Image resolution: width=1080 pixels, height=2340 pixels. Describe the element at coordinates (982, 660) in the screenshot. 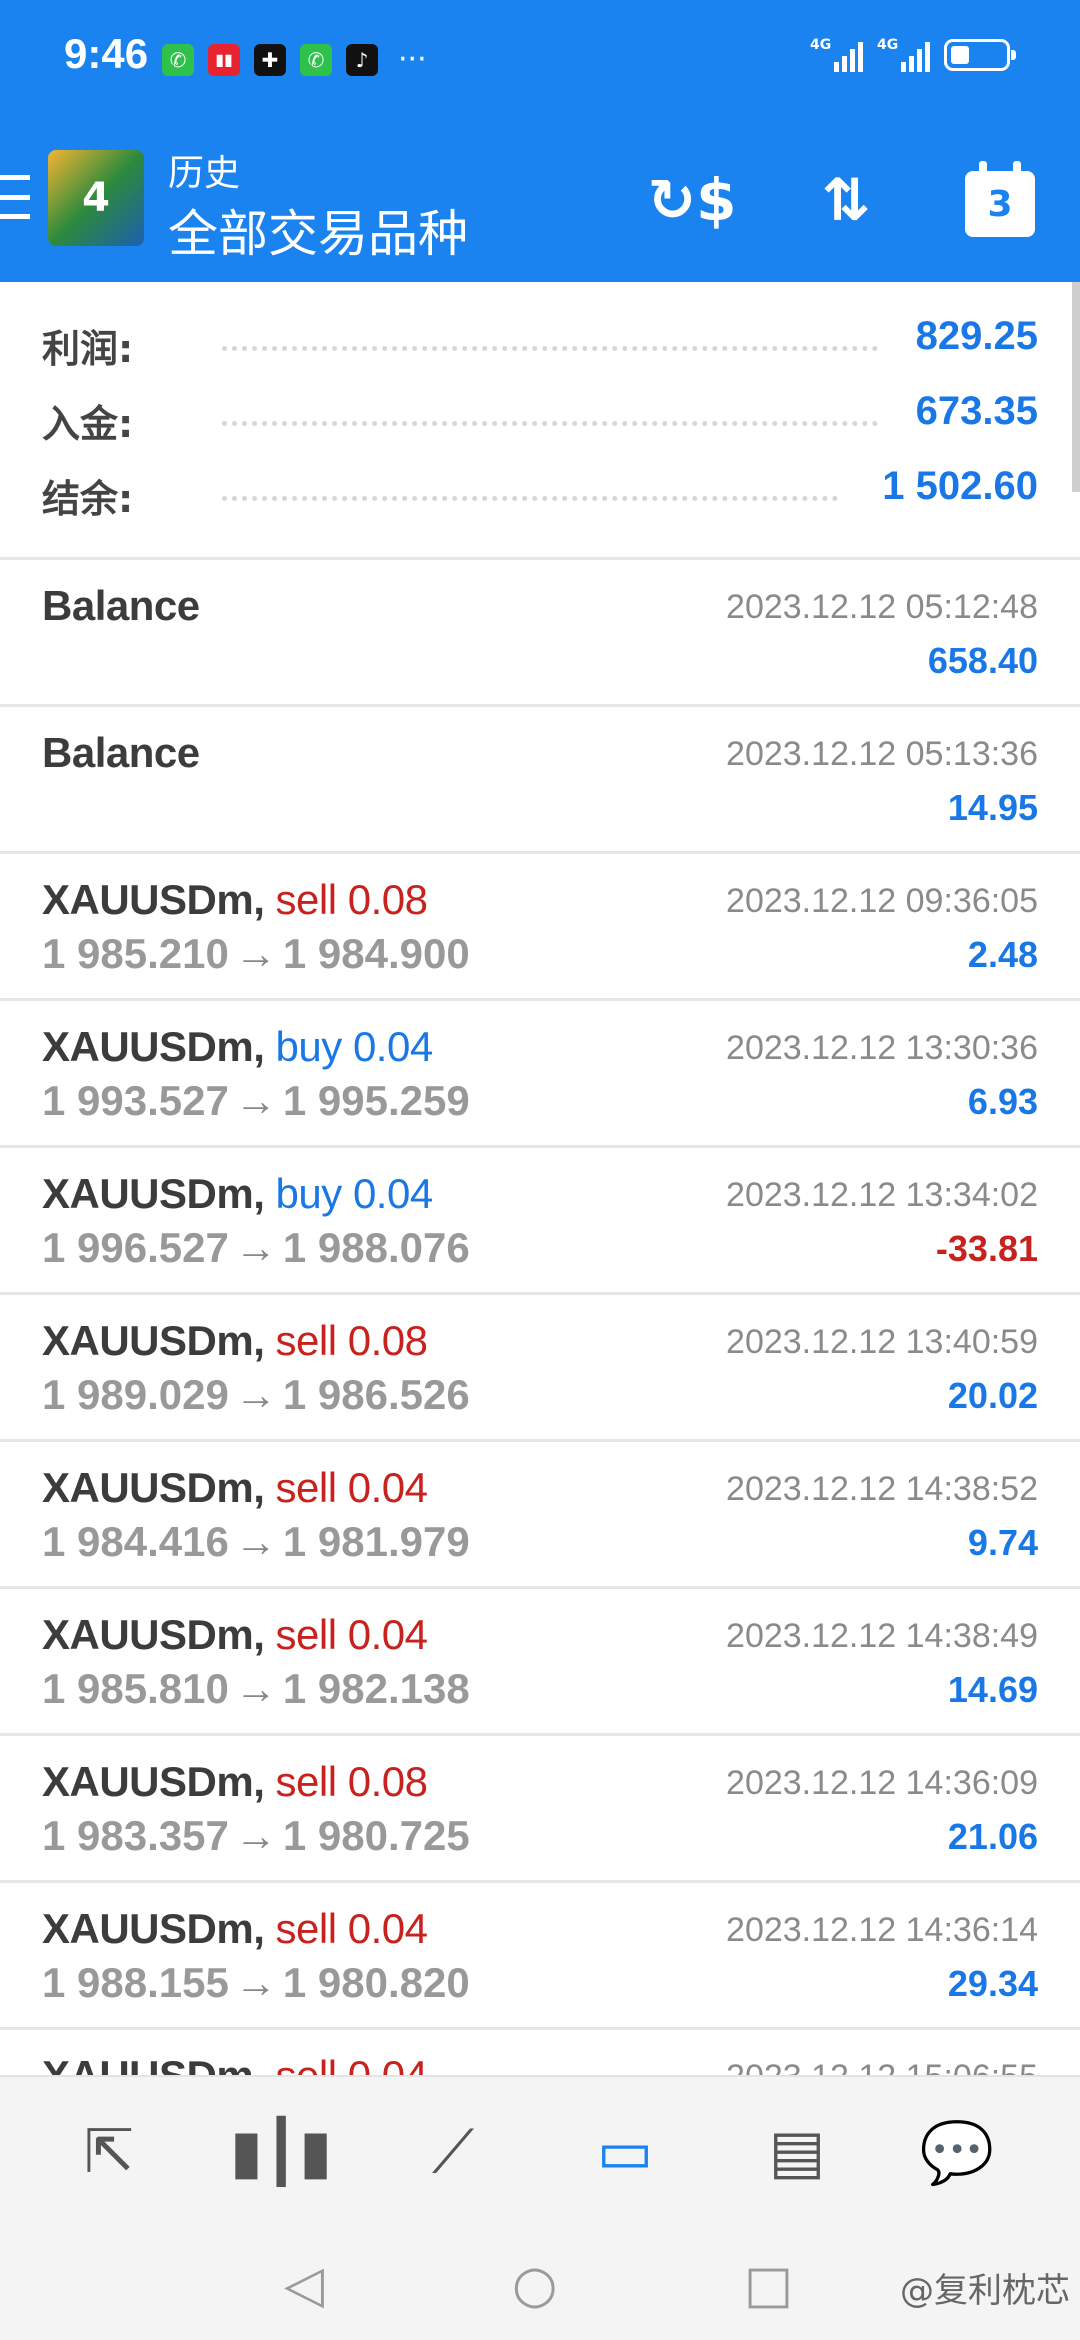

I see `deal-profit: 658.40` at that location.